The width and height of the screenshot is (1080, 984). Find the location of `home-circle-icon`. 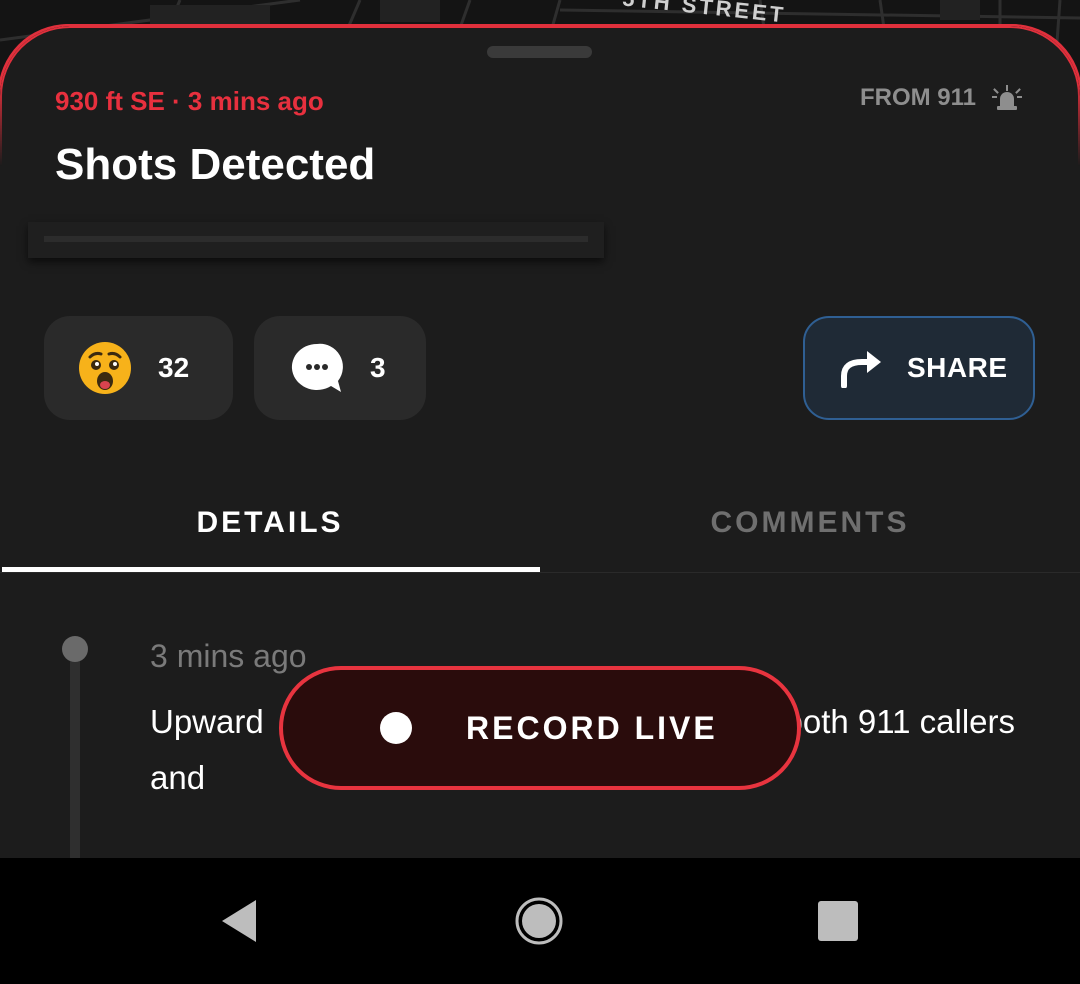

home-circle-icon is located at coordinates (539, 921).